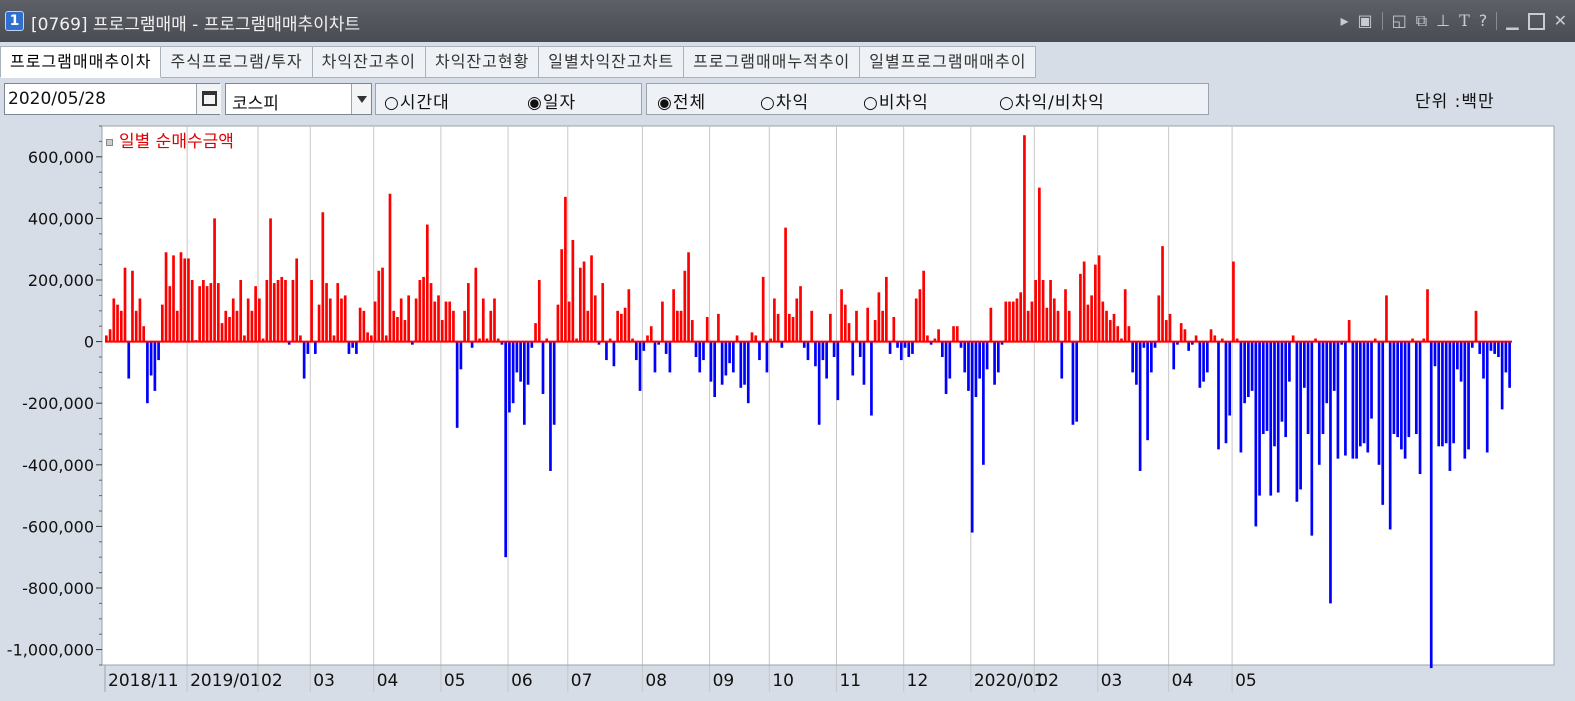  I want to click on help-icon: ?, so click(1483, 21).